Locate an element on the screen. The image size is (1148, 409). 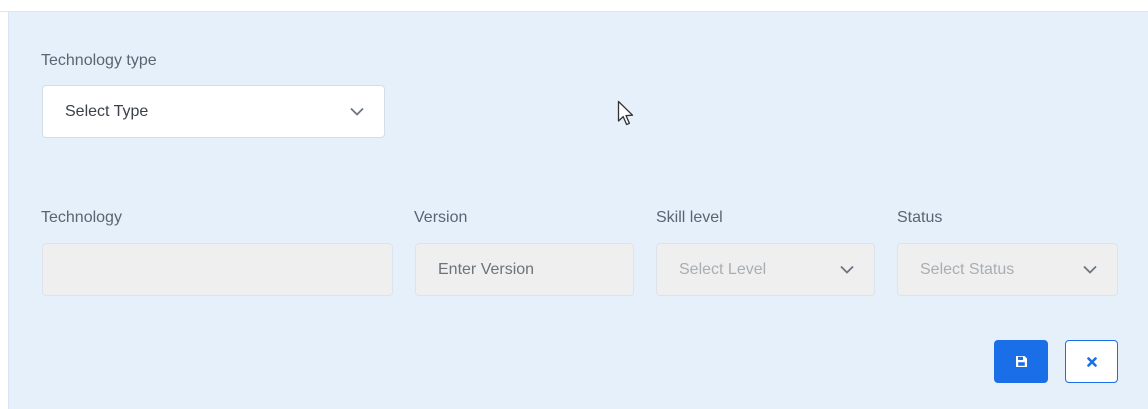
status-select: Select Status is located at coordinates (1007, 269).